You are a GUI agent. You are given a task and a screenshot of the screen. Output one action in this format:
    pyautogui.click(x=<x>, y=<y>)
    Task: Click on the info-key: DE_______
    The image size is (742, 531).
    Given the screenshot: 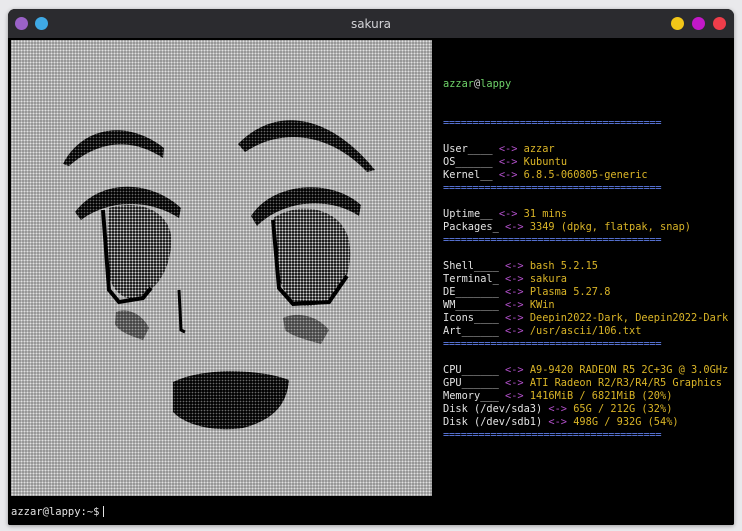 What is the action you would take?
    pyautogui.click(x=471, y=292)
    